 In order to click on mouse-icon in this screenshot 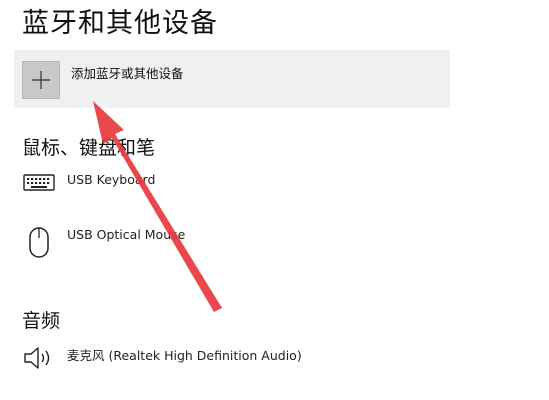, I will do `click(39, 245)`.